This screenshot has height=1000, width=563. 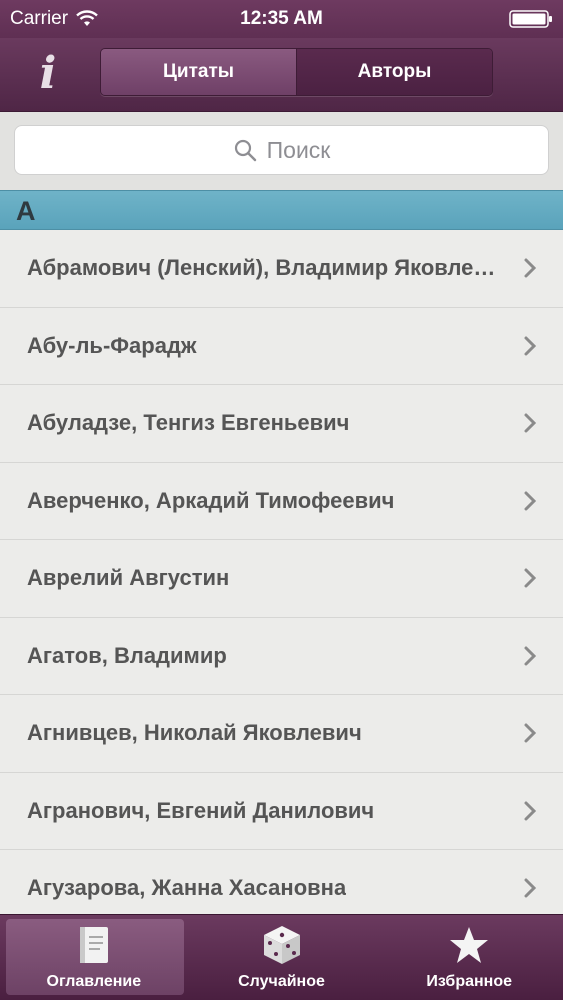 I want to click on tab-label: Избранное, so click(x=469, y=981).